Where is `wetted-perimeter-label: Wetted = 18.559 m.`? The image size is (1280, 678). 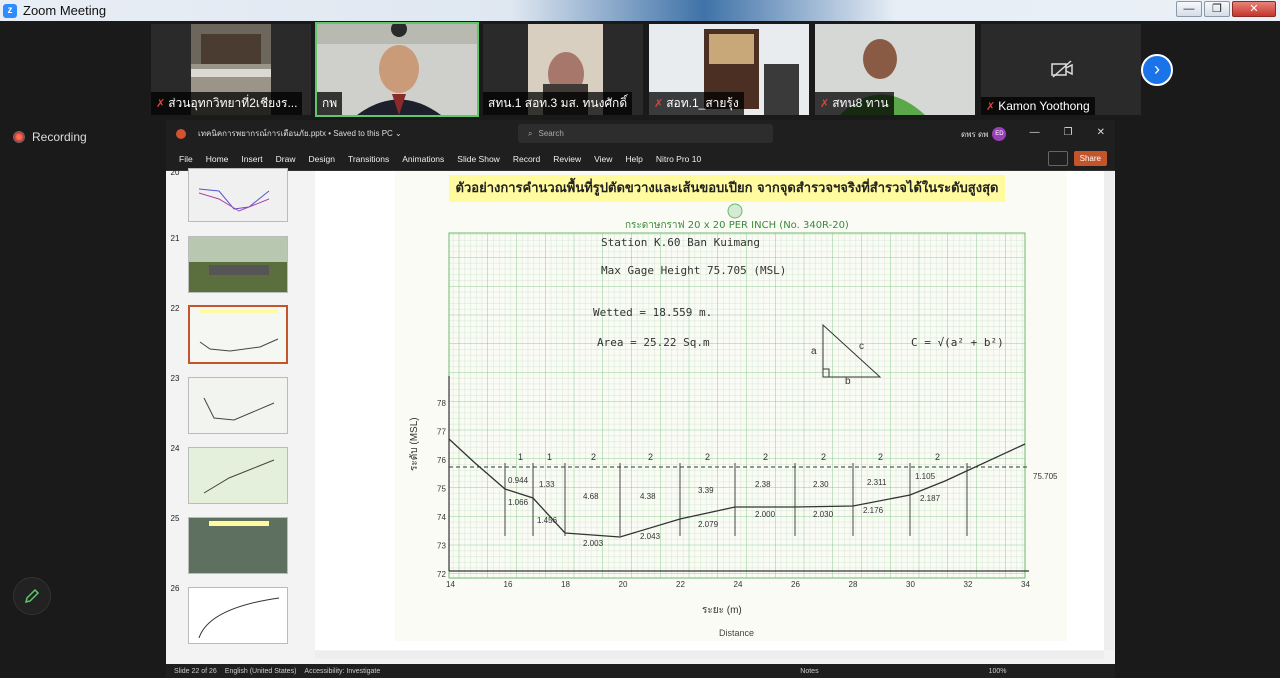 wetted-perimeter-label: Wetted = 18.559 m. is located at coordinates (652, 312).